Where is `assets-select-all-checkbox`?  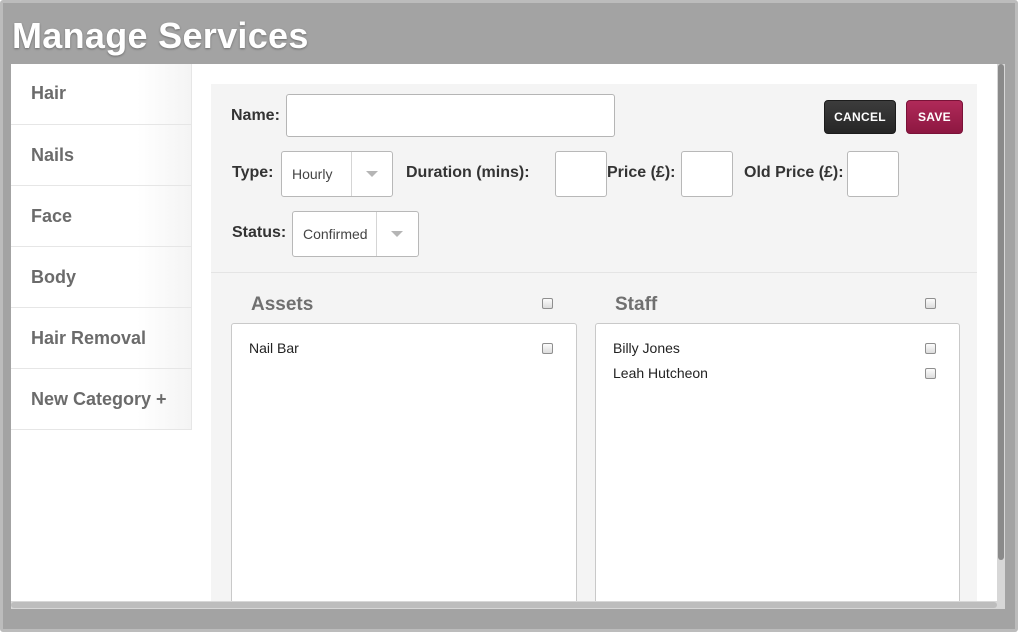 assets-select-all-checkbox is located at coordinates (547, 303).